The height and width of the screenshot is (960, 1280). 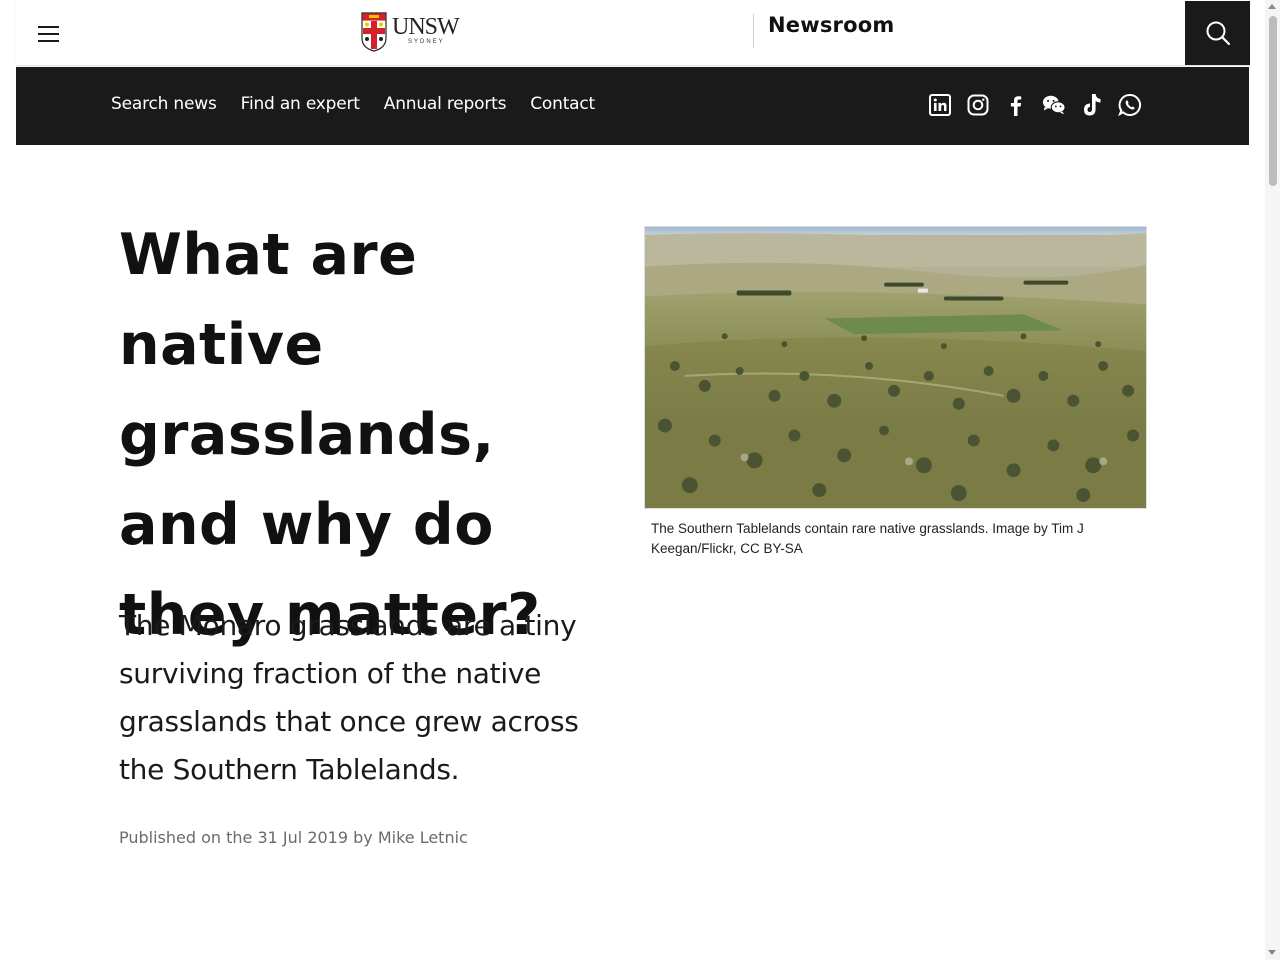 I want to click on facebook-icon, so click(x=1016, y=105).